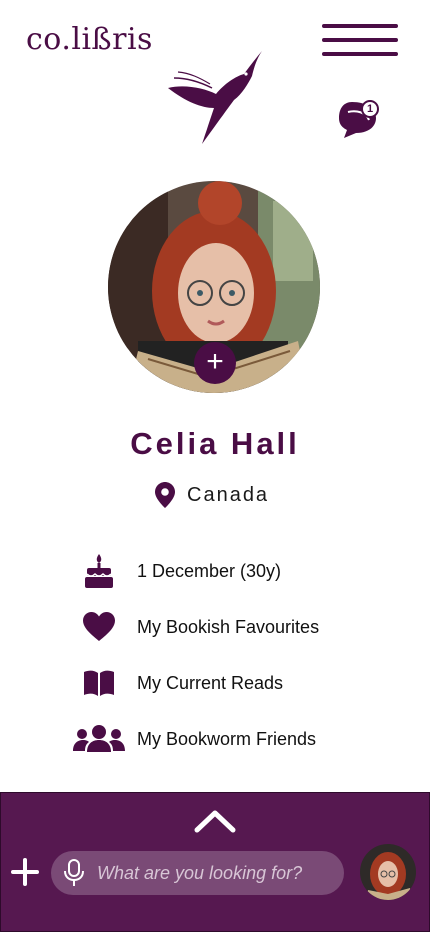  What do you see at coordinates (210, 682) in the screenshot?
I see `current-reads-label: My Current Reads` at bounding box center [210, 682].